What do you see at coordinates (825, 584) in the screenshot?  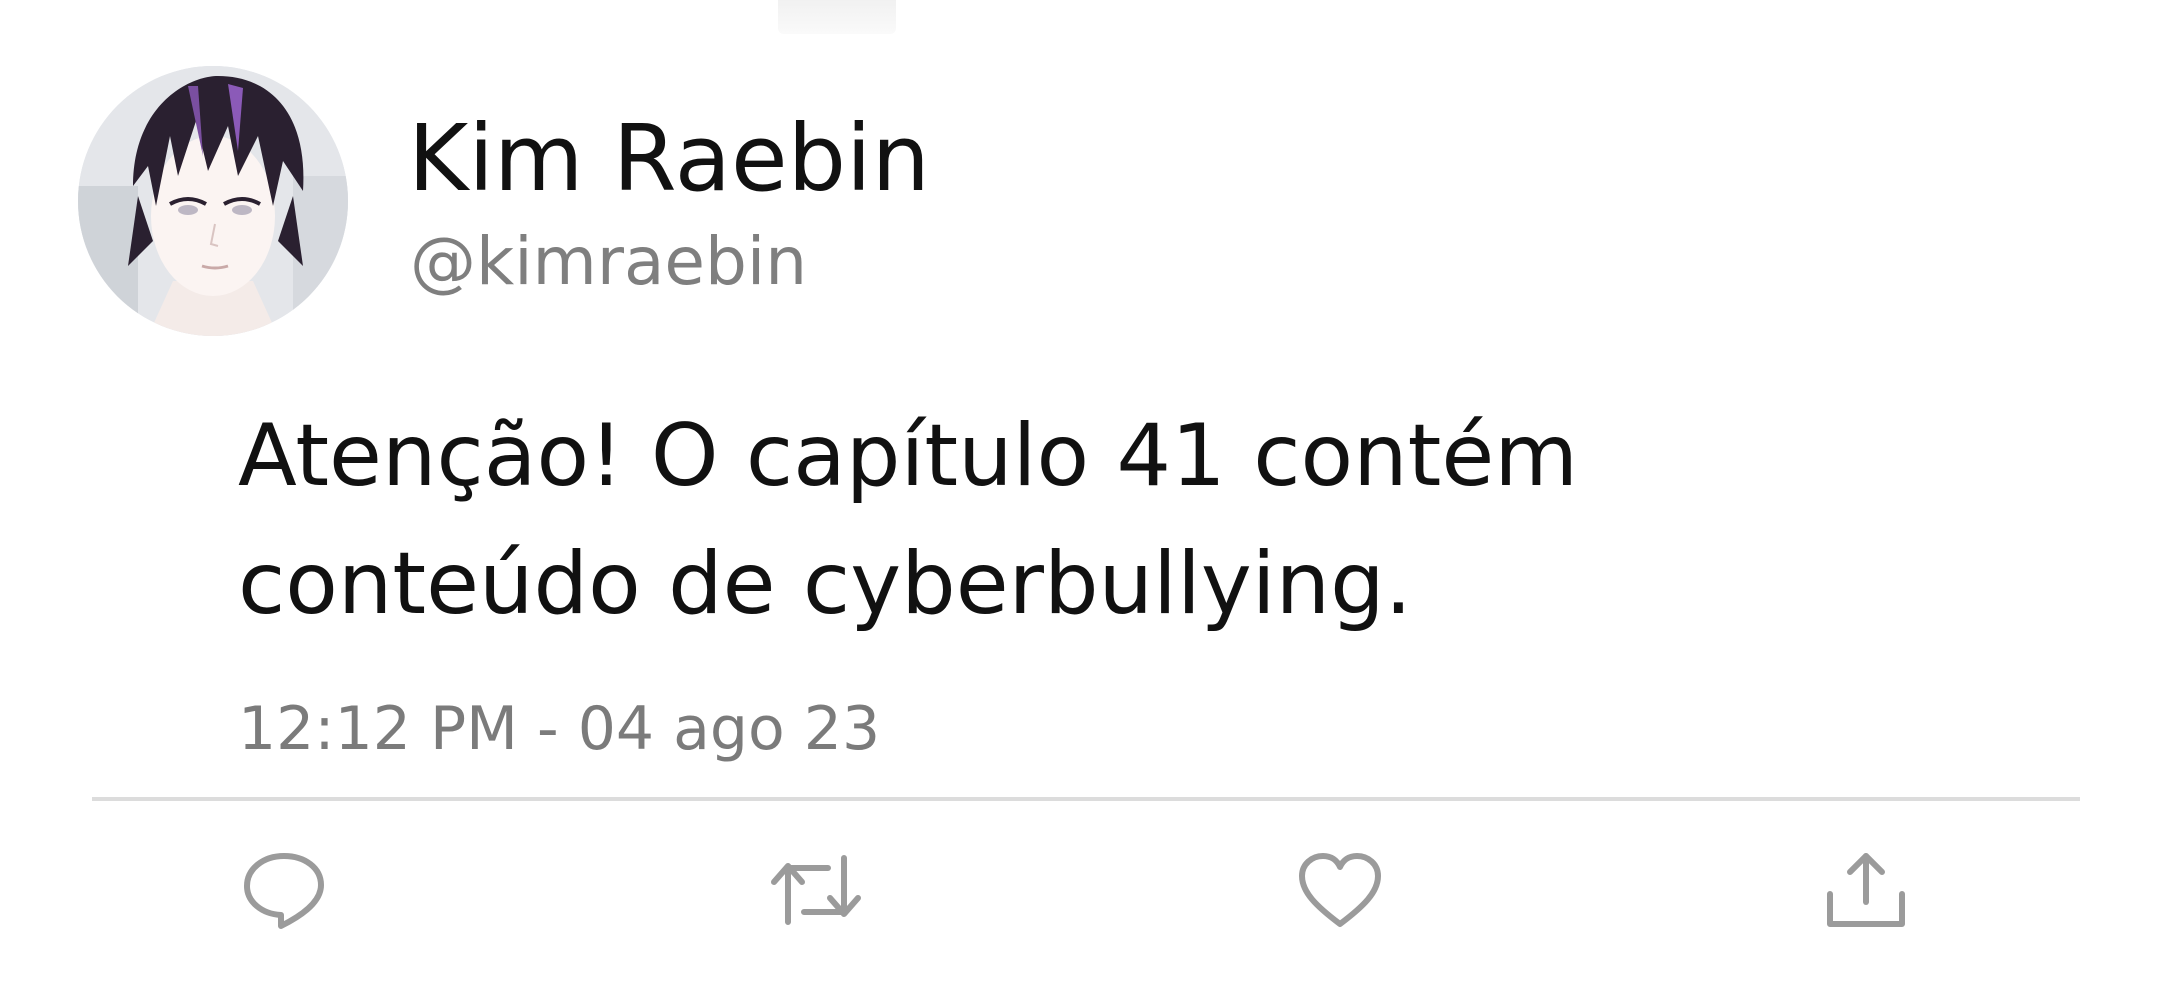 I see `tweet-text-line: conteúdo de cyberbullying.` at bounding box center [825, 584].